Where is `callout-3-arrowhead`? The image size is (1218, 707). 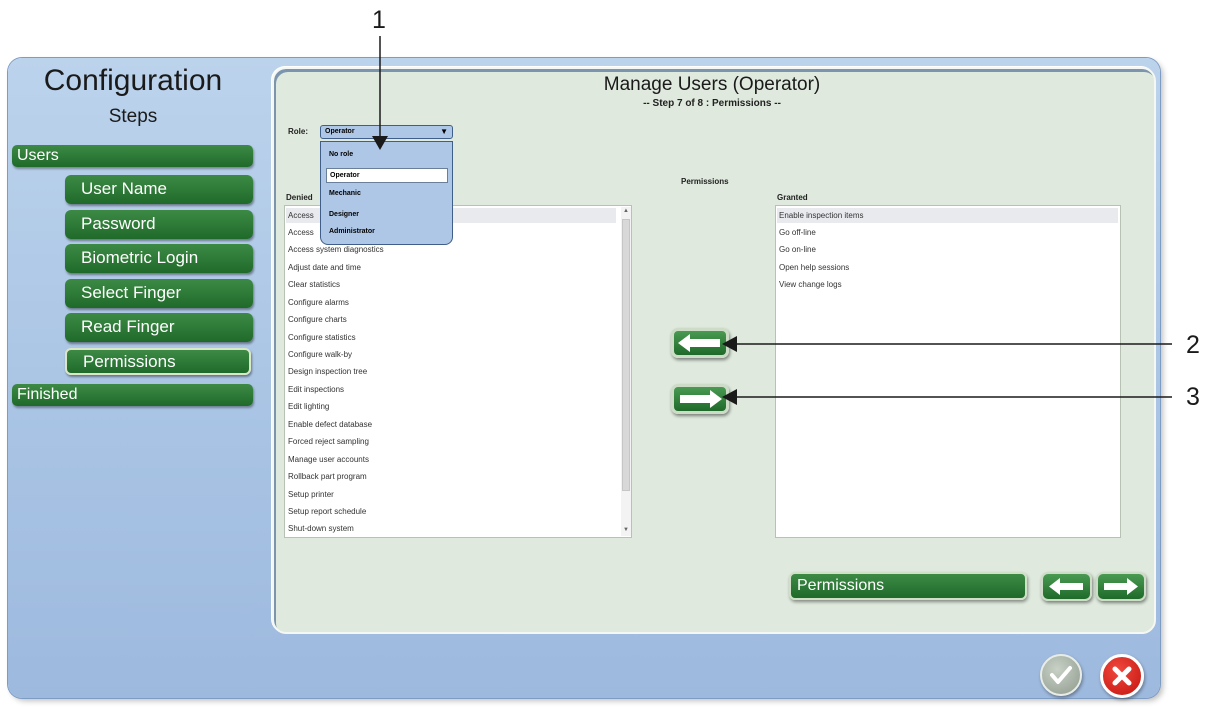
callout-3-arrowhead is located at coordinates (729, 397).